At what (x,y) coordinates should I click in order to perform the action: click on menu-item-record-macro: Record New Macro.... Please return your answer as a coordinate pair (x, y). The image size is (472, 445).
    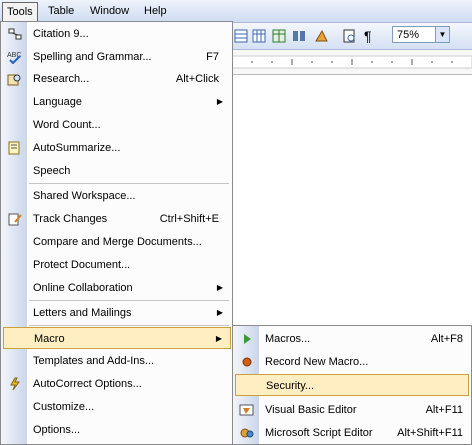
    Looking at the image, I should click on (352, 362).